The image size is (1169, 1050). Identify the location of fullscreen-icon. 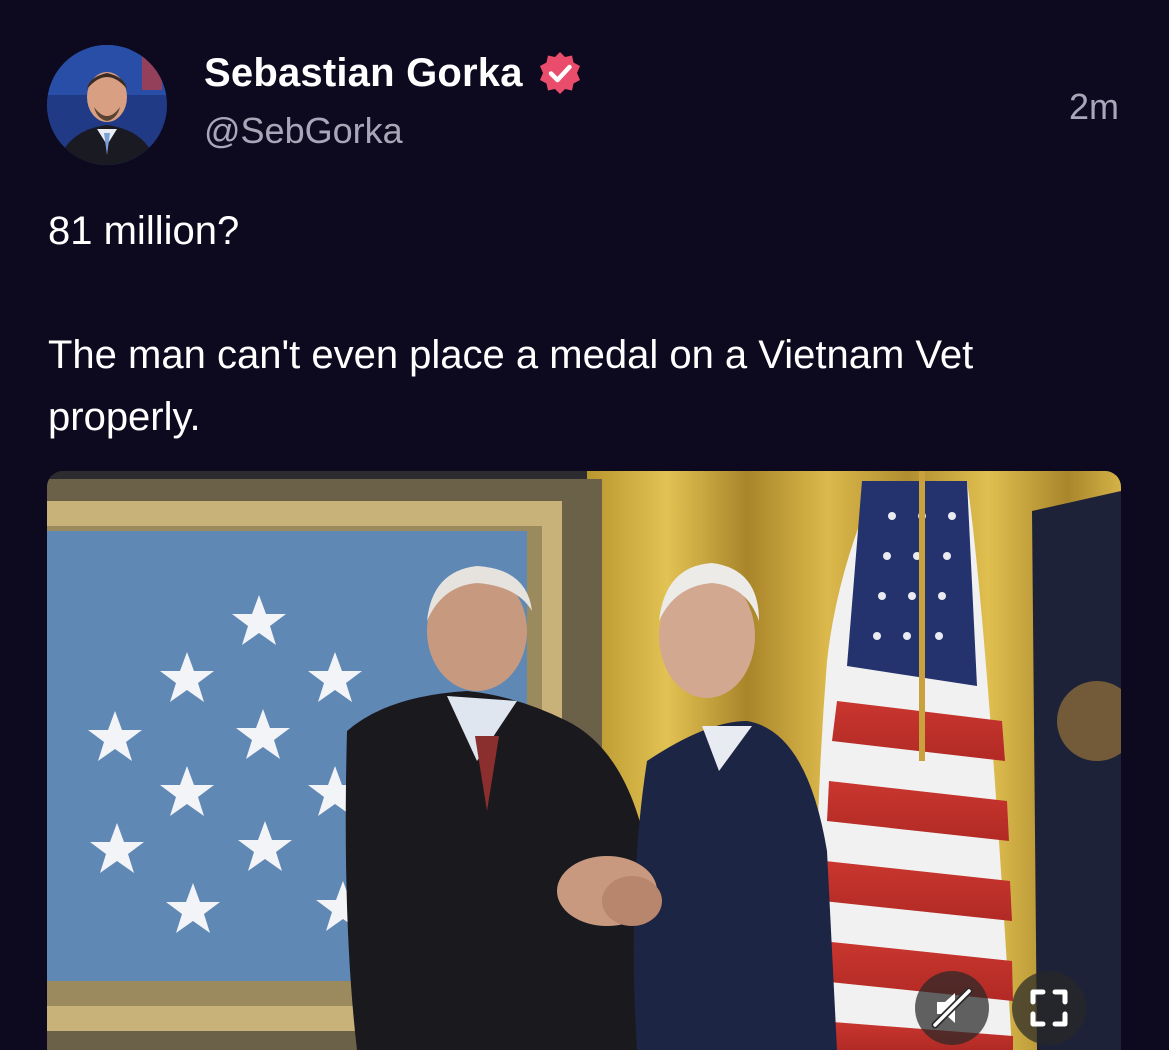
(1049, 1008).